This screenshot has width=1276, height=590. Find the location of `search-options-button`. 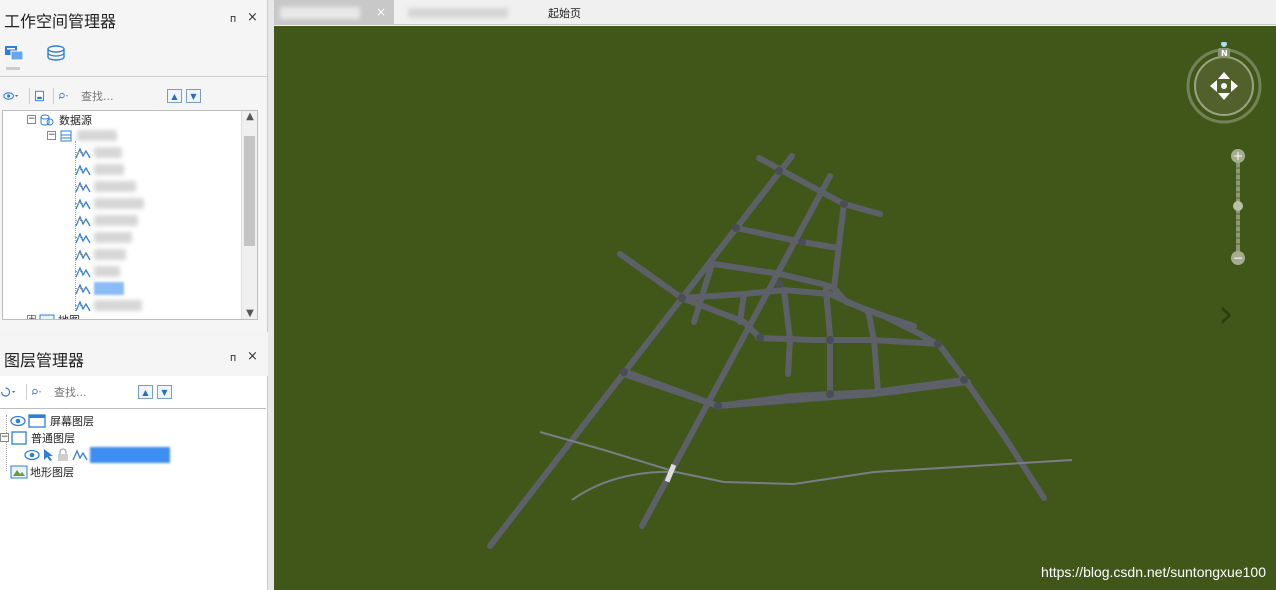

search-options-button is located at coordinates (61, 96).